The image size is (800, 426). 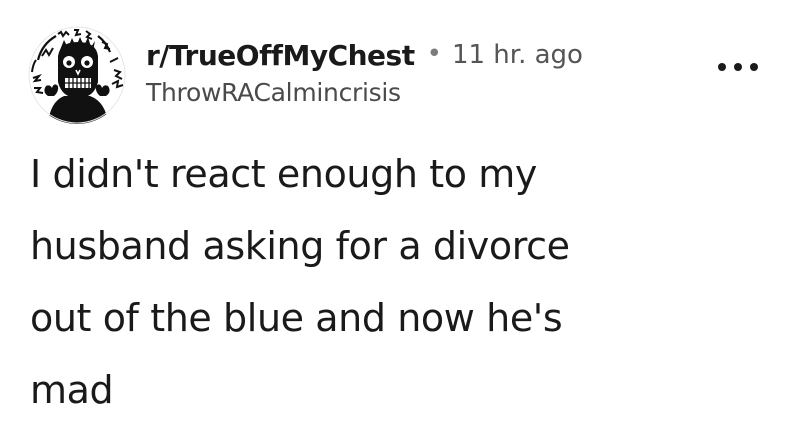 I want to click on post-title-line: mad, so click(x=72, y=390).